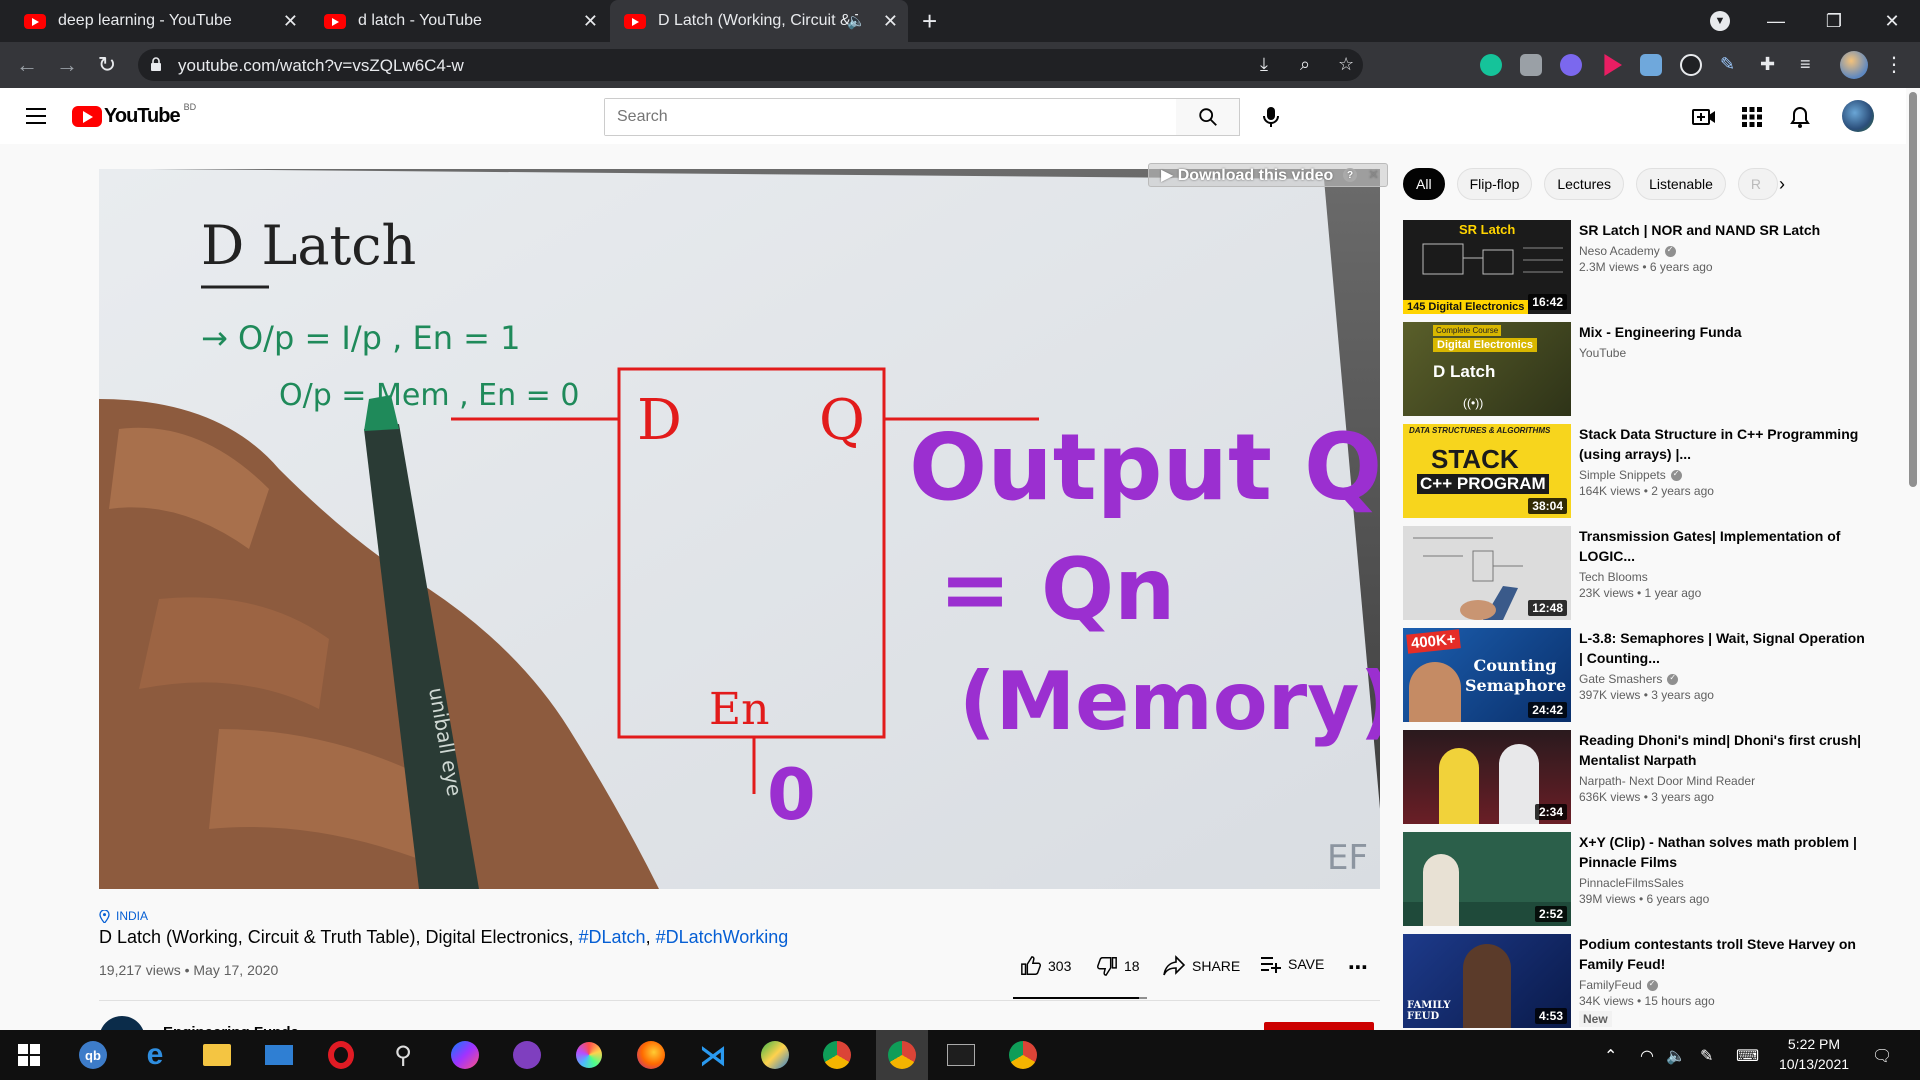 The width and height of the screenshot is (1920, 1080). Describe the element at coordinates (1305, 64) in the screenshot. I see `zoom-icon: ⌕` at that location.